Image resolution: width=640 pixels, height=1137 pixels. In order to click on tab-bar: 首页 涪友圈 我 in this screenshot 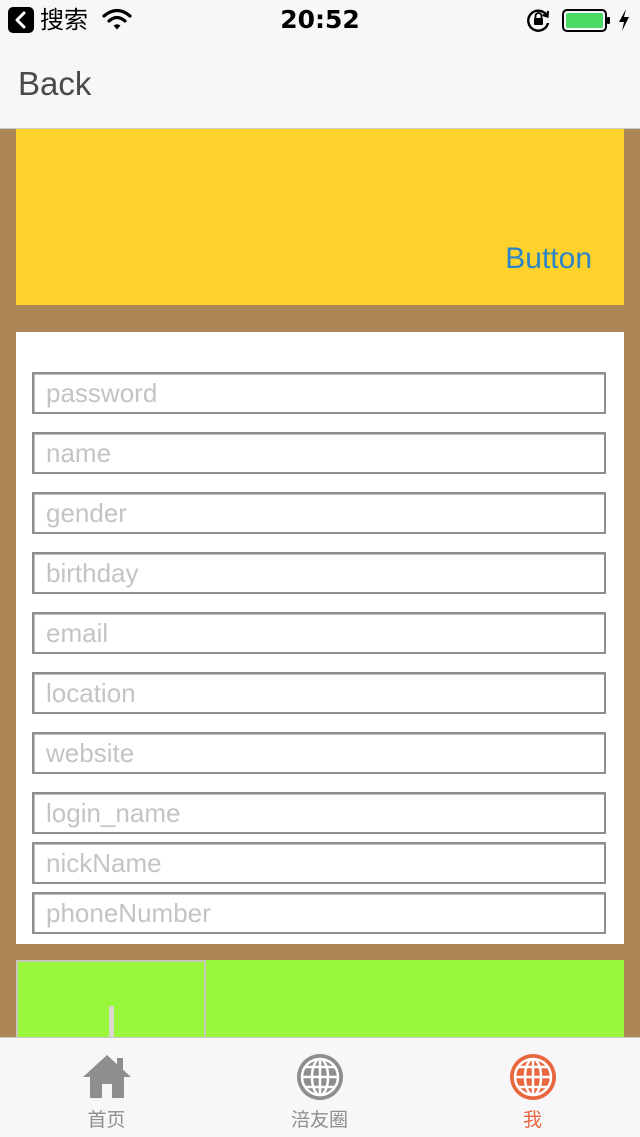, I will do `click(320, 1087)`.